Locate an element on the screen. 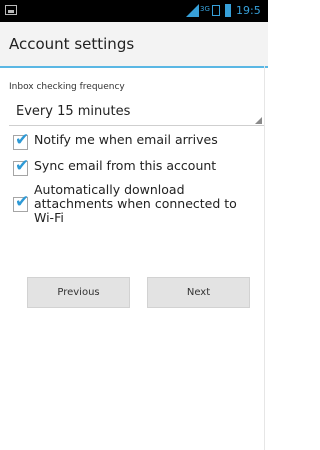  action-bar-divider is located at coordinates (134, 67).